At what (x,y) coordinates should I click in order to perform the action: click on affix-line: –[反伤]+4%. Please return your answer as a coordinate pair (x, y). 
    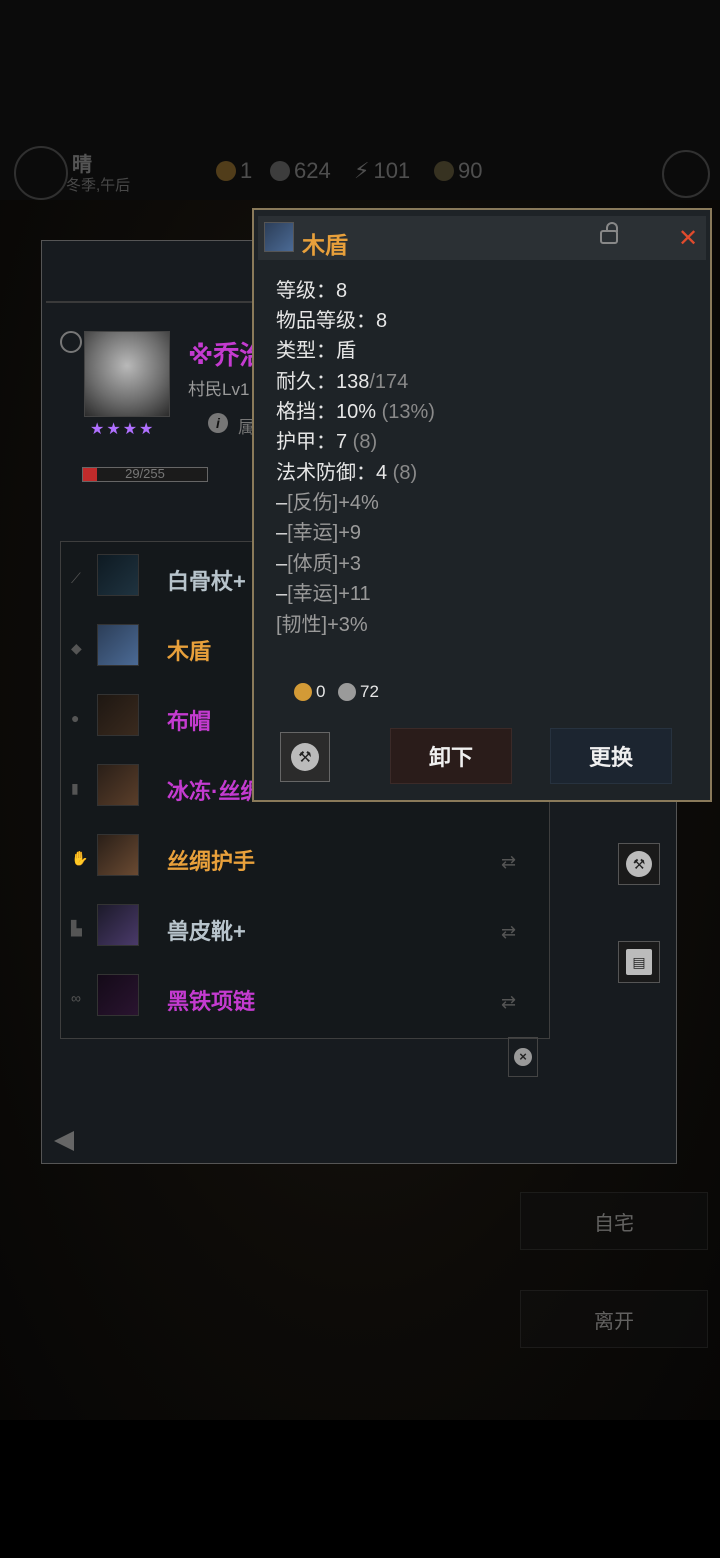
    Looking at the image, I should click on (327, 503).